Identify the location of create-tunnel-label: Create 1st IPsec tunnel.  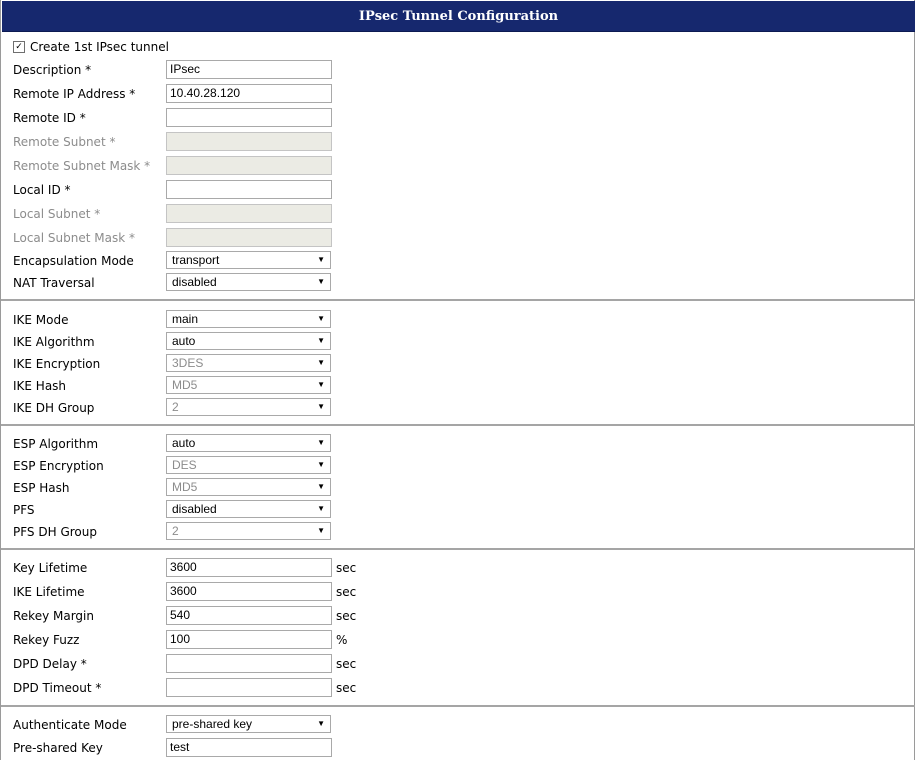
(99, 47).